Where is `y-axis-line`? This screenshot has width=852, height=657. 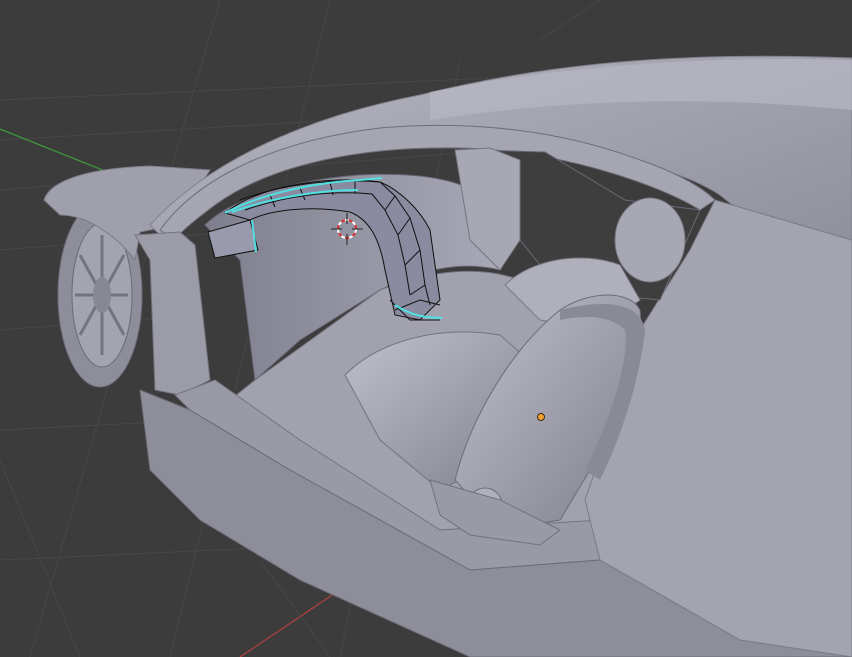
y-axis-line is located at coordinates (58, 152).